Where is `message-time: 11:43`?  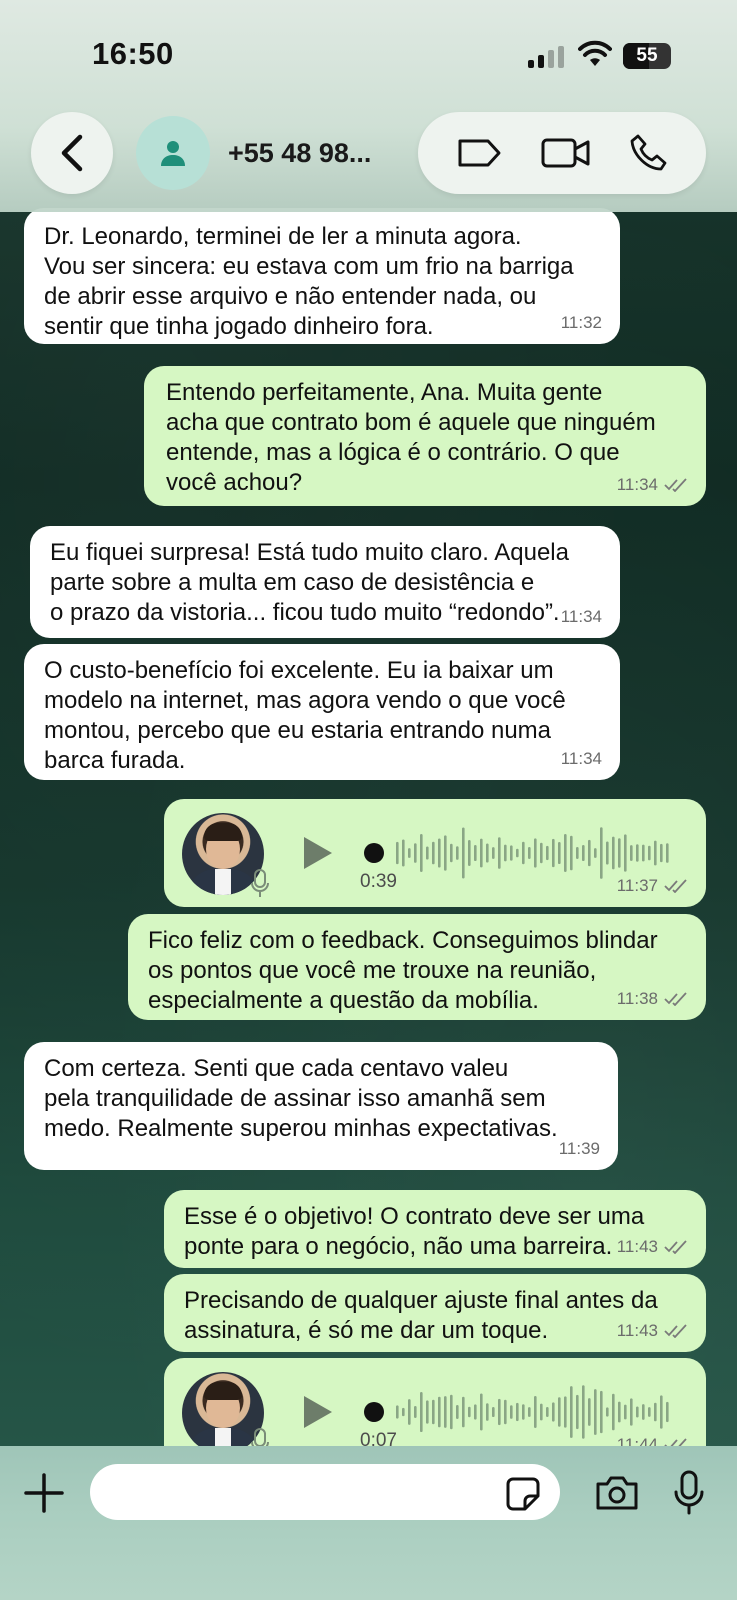 message-time: 11:43 is located at coordinates (637, 1330).